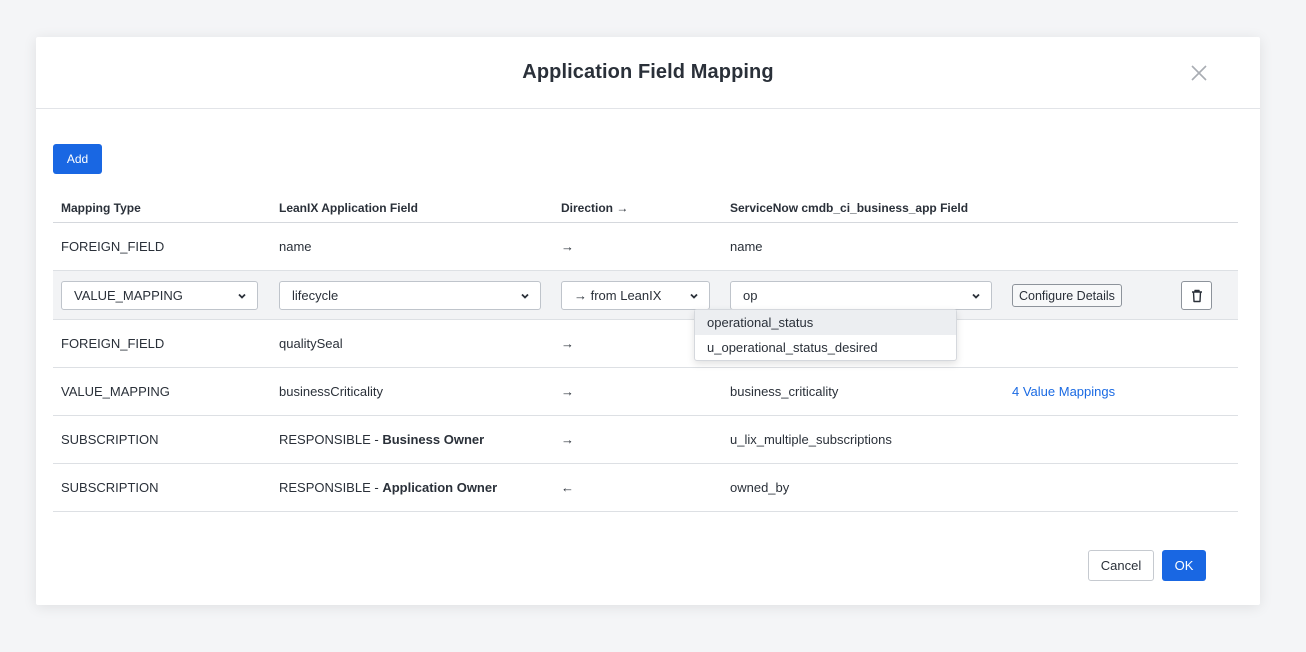 This screenshot has height=652, width=1306. Describe the element at coordinates (567, 487) in the screenshot. I see `direction-cell: ←` at that location.